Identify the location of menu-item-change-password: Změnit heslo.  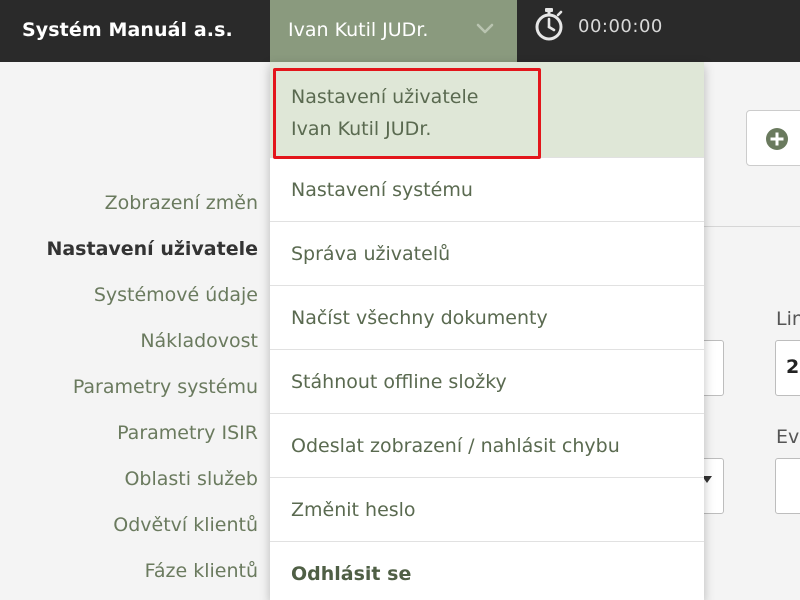
(487, 510).